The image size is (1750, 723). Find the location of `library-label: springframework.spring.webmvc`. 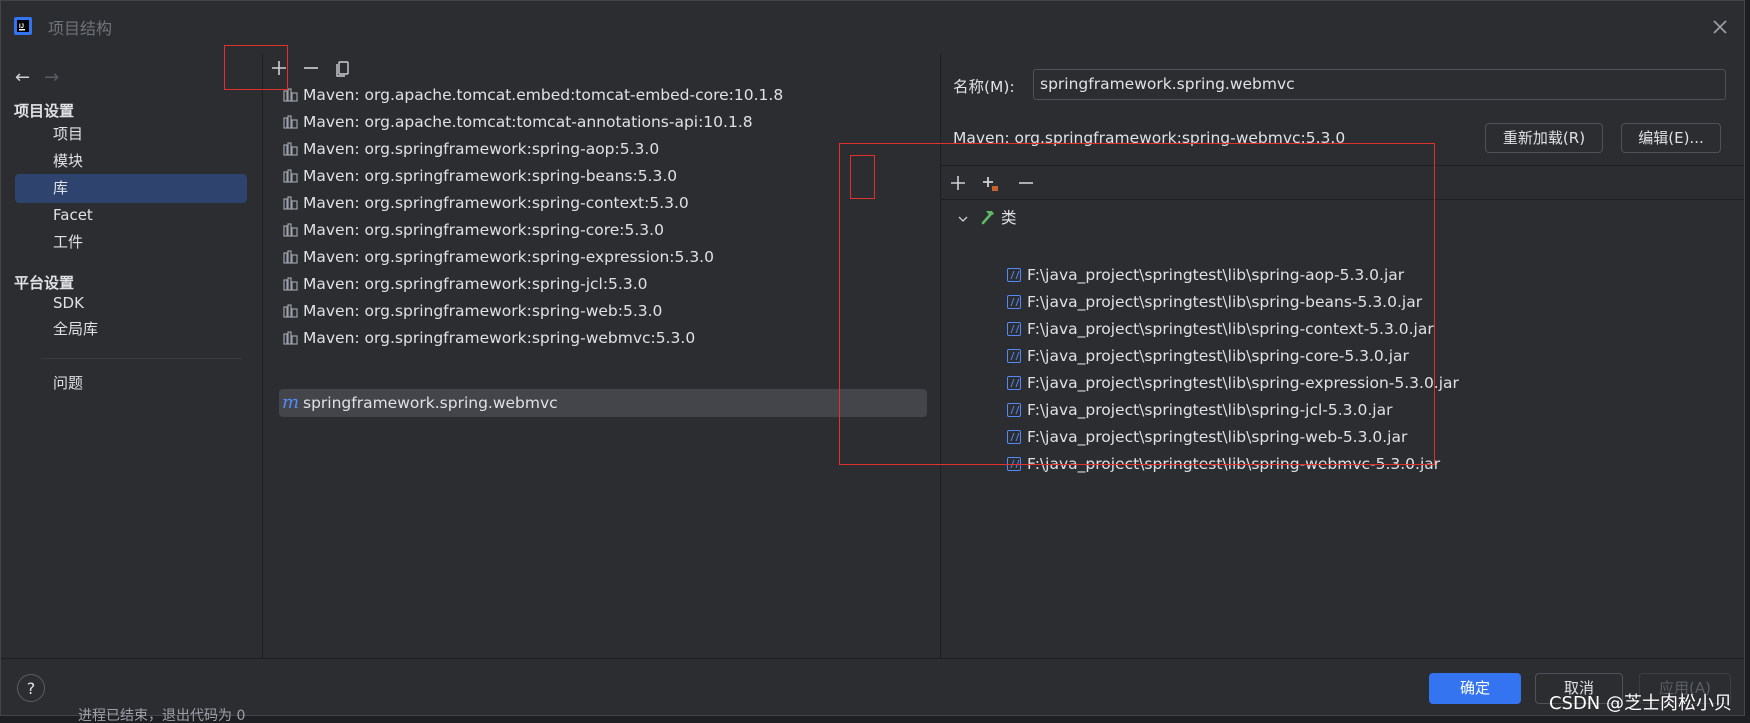

library-label: springframework.spring.webmvc is located at coordinates (430, 403).